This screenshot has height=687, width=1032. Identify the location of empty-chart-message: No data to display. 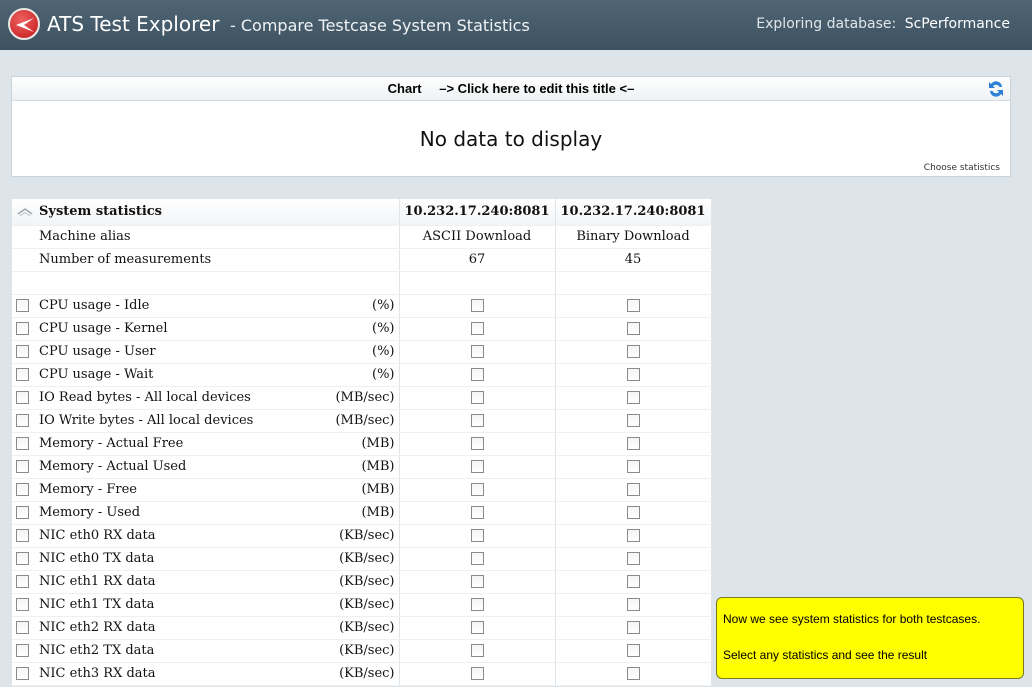
(511, 139).